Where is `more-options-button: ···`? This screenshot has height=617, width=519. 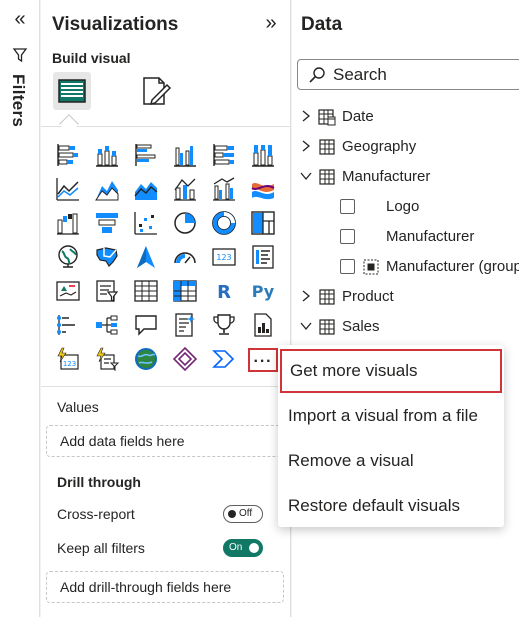 more-options-button: ··· is located at coordinates (263, 360).